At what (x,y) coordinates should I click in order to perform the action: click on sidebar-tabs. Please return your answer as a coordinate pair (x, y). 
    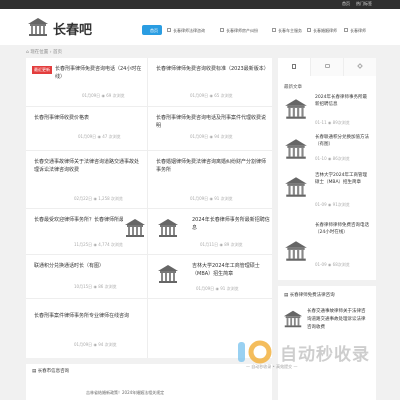
    Looking at the image, I should click on (327, 67).